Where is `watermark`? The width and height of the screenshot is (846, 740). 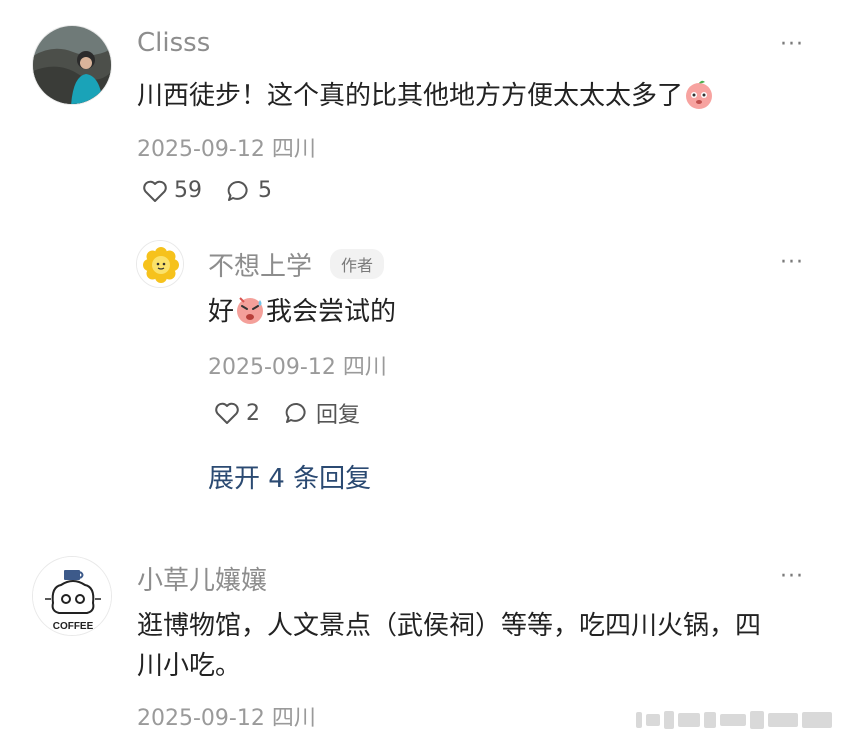
watermark is located at coordinates (736, 722).